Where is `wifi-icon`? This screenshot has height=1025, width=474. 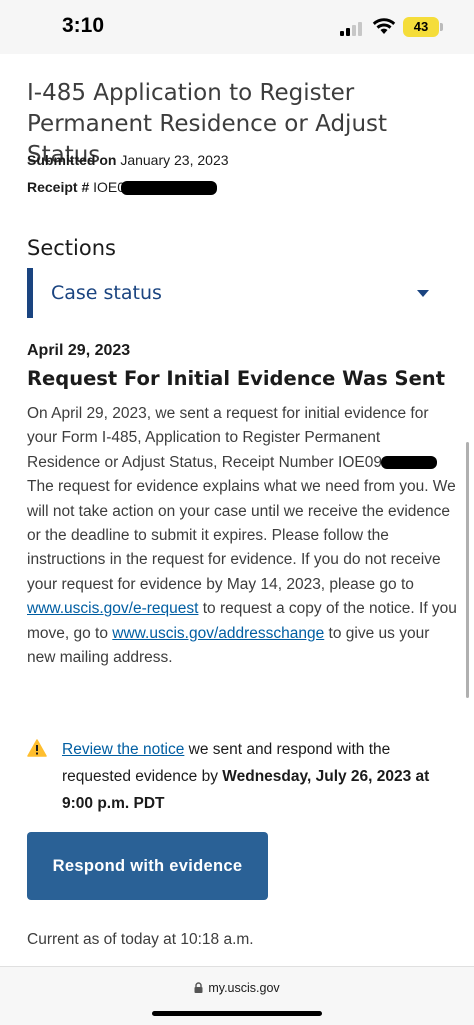
wifi-icon is located at coordinates (384, 26).